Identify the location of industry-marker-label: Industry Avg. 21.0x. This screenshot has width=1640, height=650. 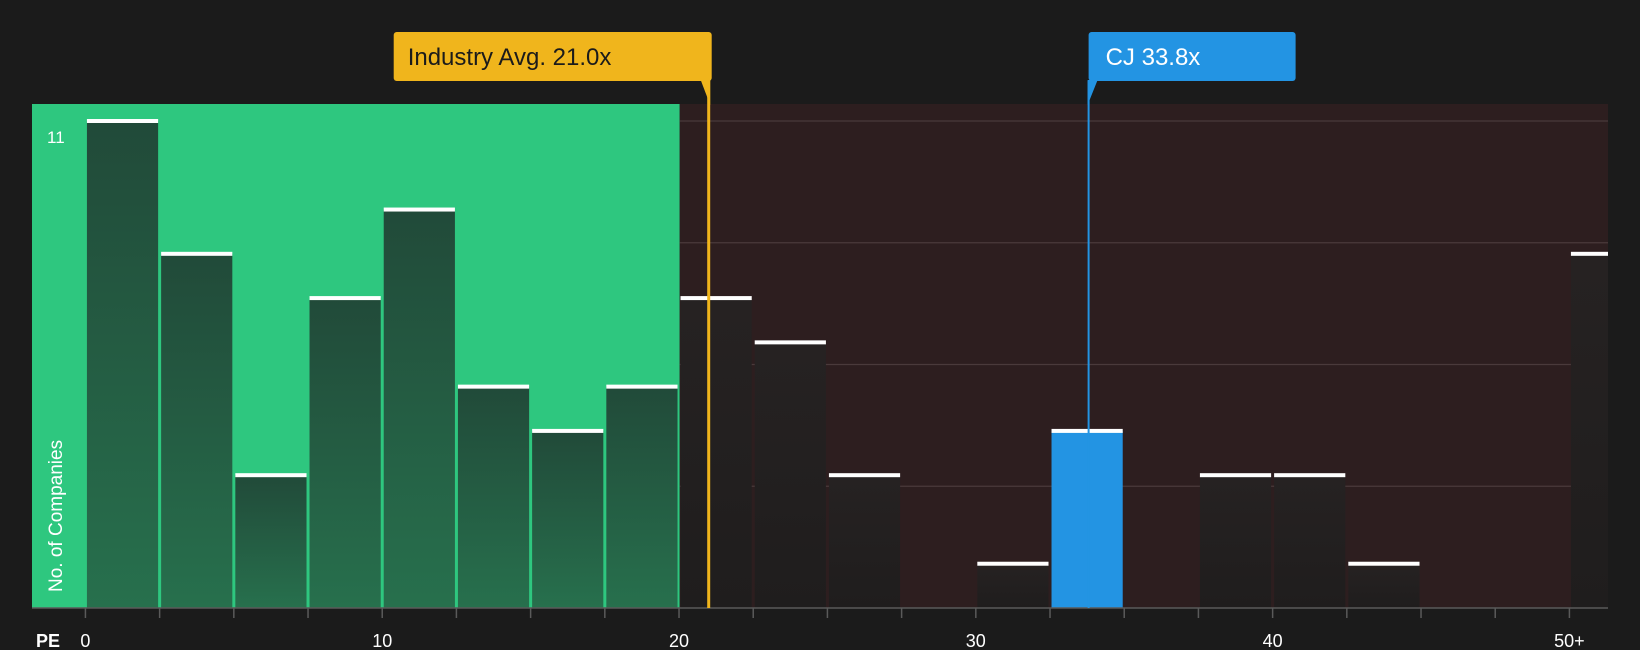
(510, 57).